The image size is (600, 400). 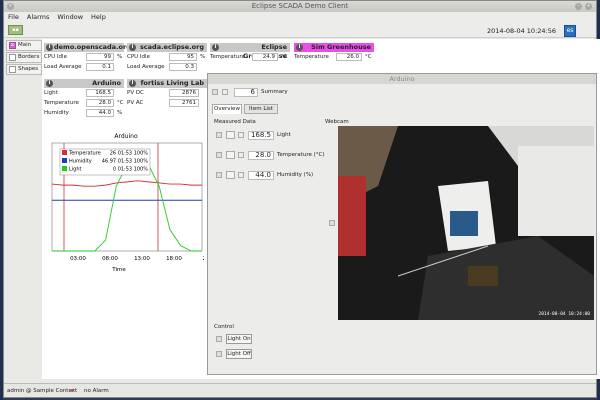 What do you see at coordinates (51, 93) in the screenshot?
I see `row-label: Light` at bounding box center [51, 93].